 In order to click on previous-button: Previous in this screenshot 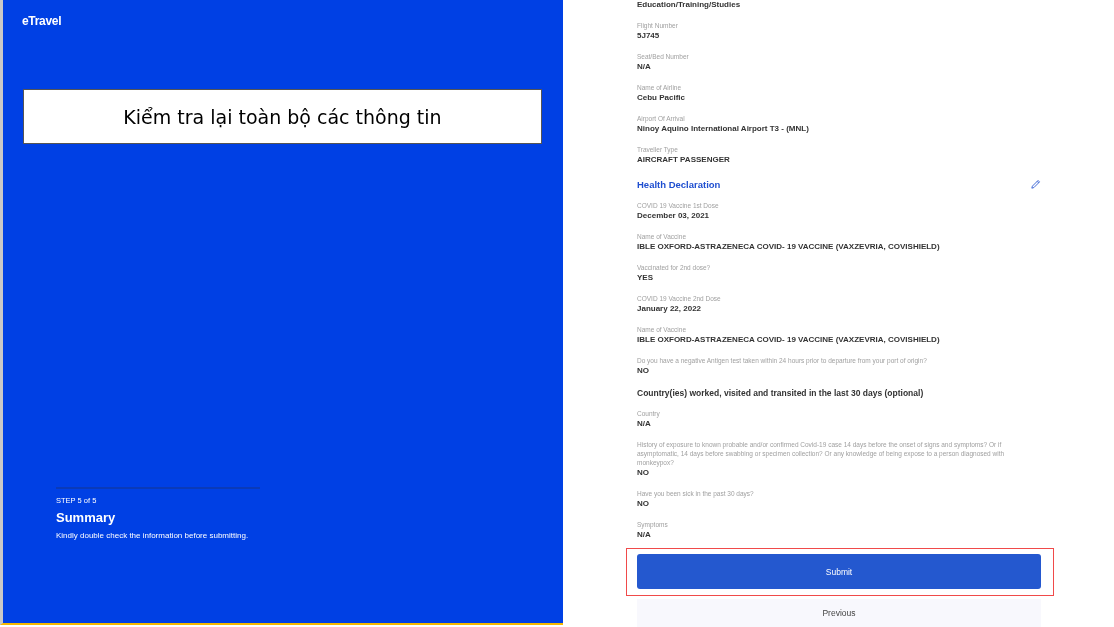, I will do `click(839, 613)`.